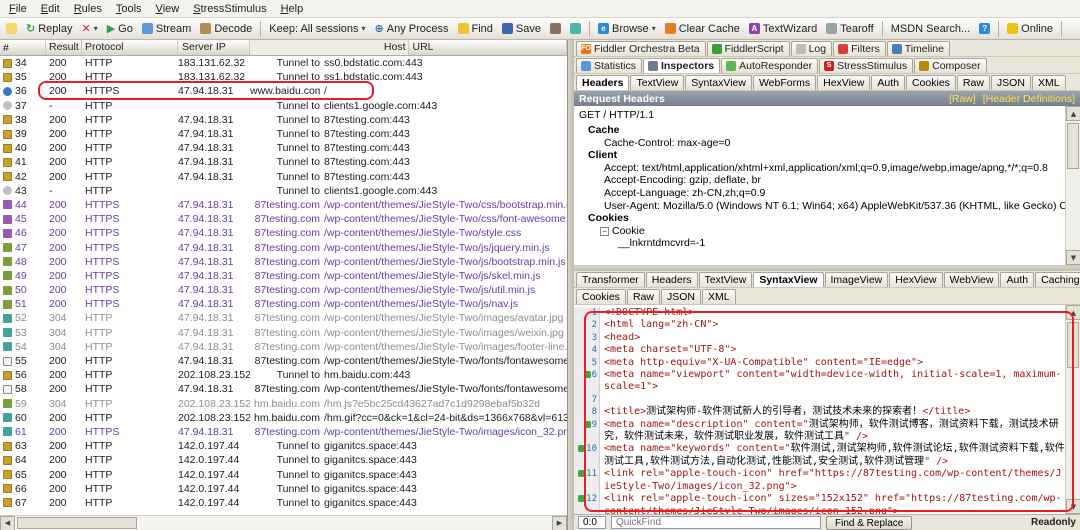 The image size is (1080, 530). What do you see at coordinates (603, 82) in the screenshot?
I see `inspector-tab-headers: Headers` at bounding box center [603, 82].